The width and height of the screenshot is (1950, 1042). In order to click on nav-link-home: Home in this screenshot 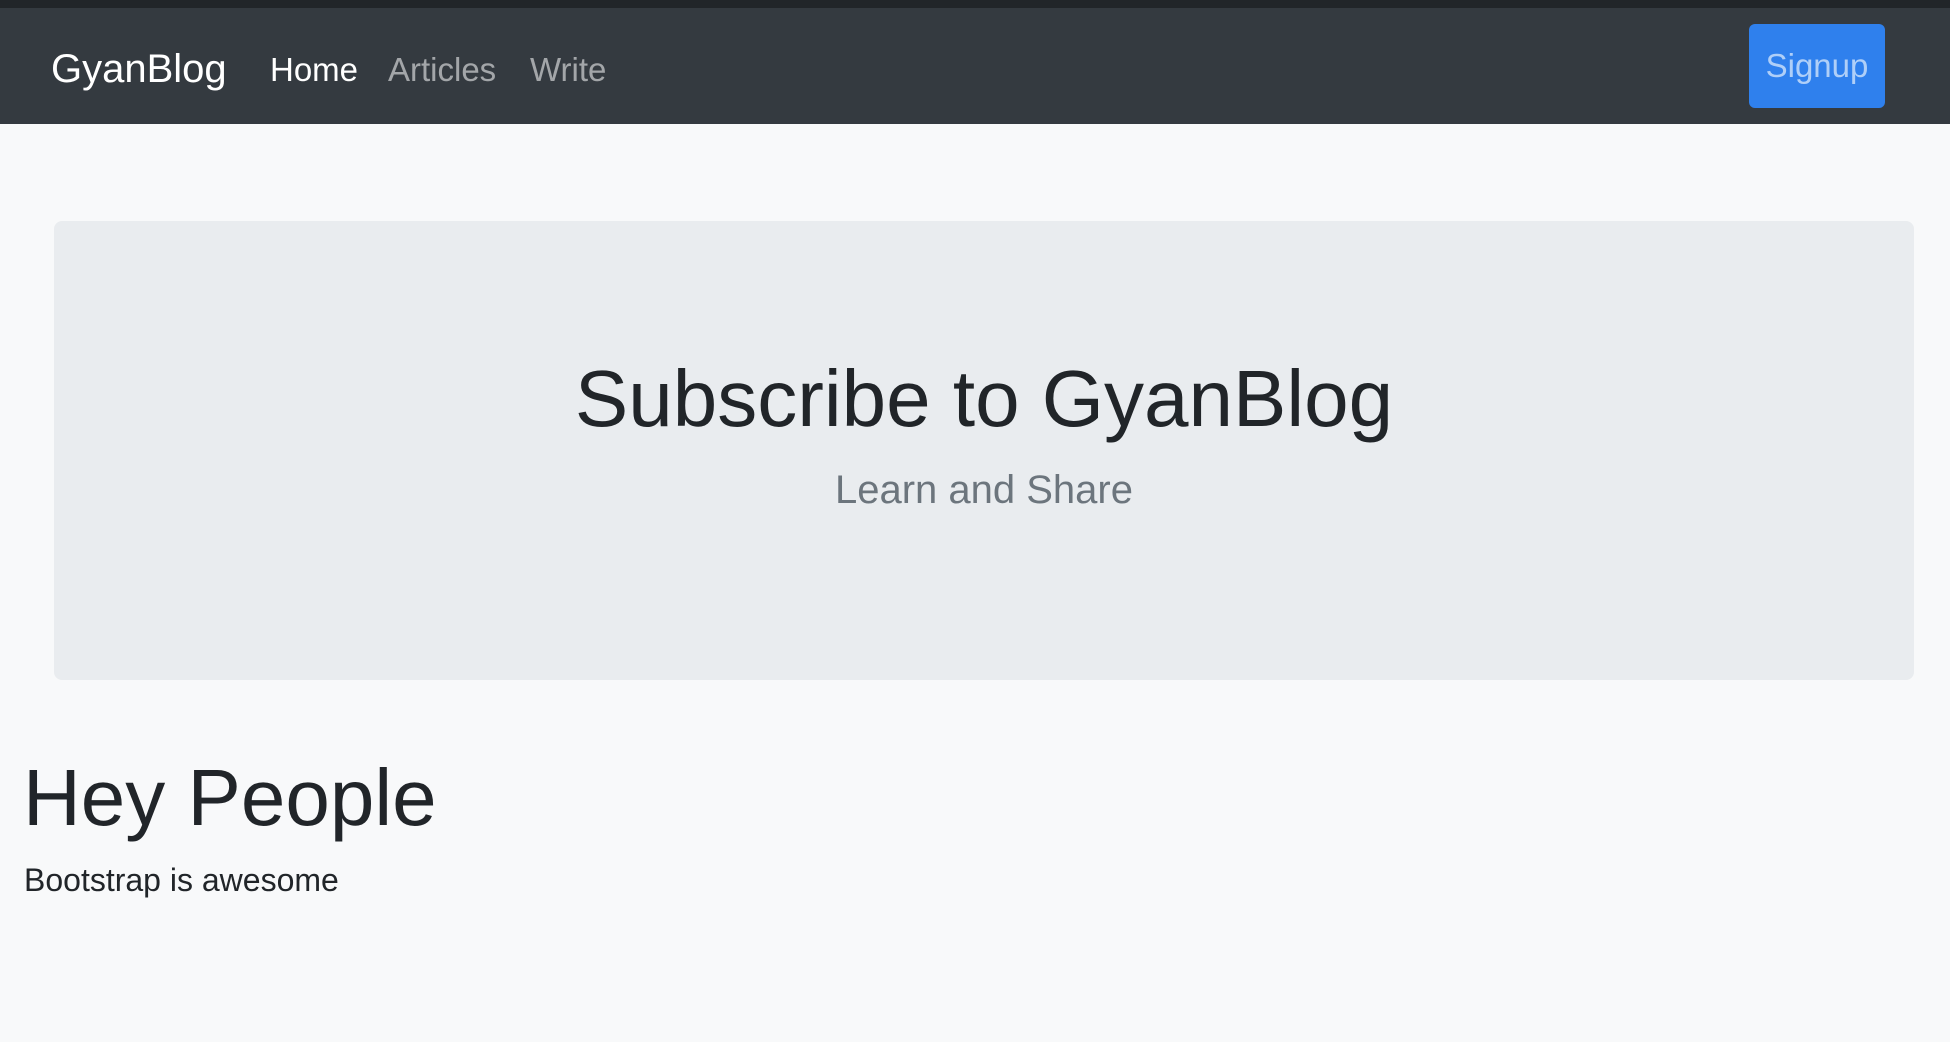, I will do `click(314, 70)`.